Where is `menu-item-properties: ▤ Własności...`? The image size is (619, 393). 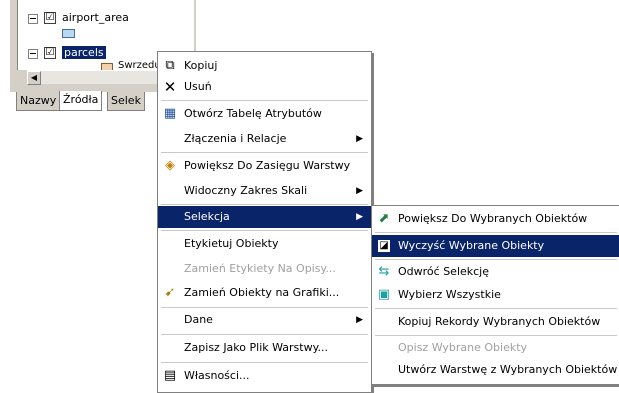
menu-item-properties: ▤ Własności... is located at coordinates (264, 376).